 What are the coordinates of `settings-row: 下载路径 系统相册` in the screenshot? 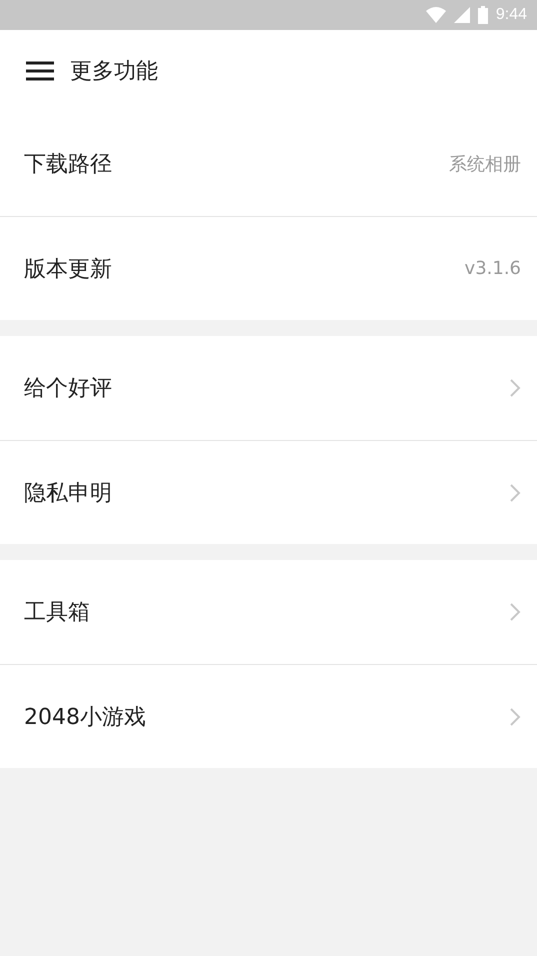 It's located at (268, 164).